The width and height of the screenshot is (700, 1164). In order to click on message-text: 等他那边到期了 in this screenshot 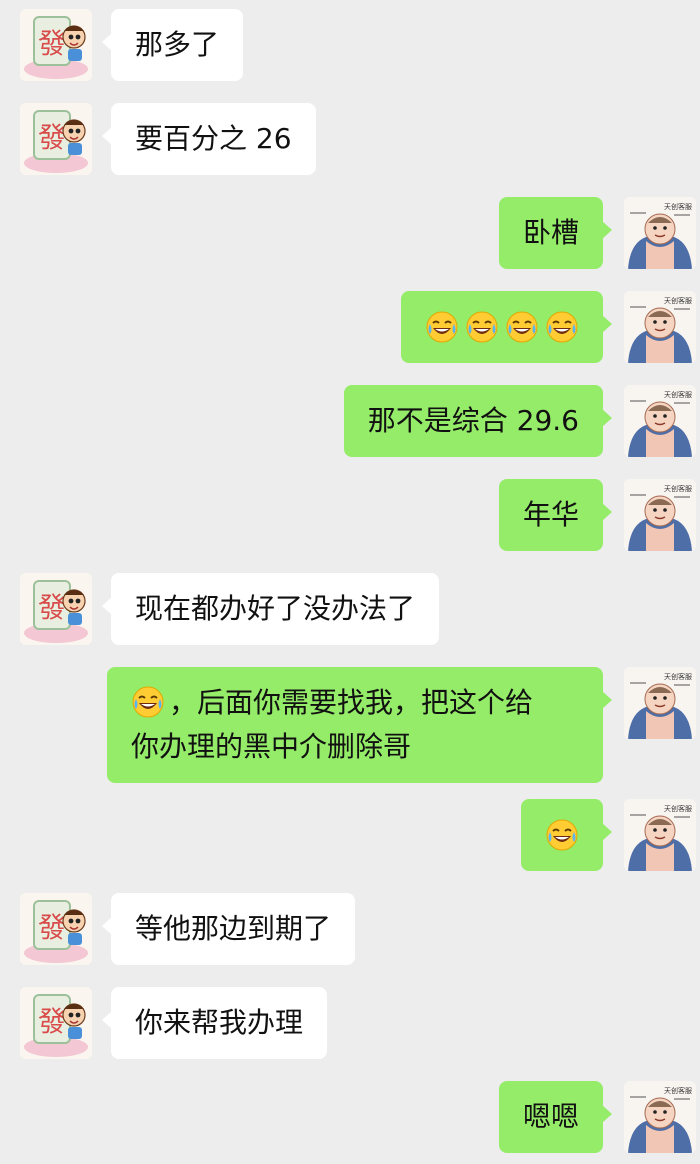, I will do `click(233, 928)`.